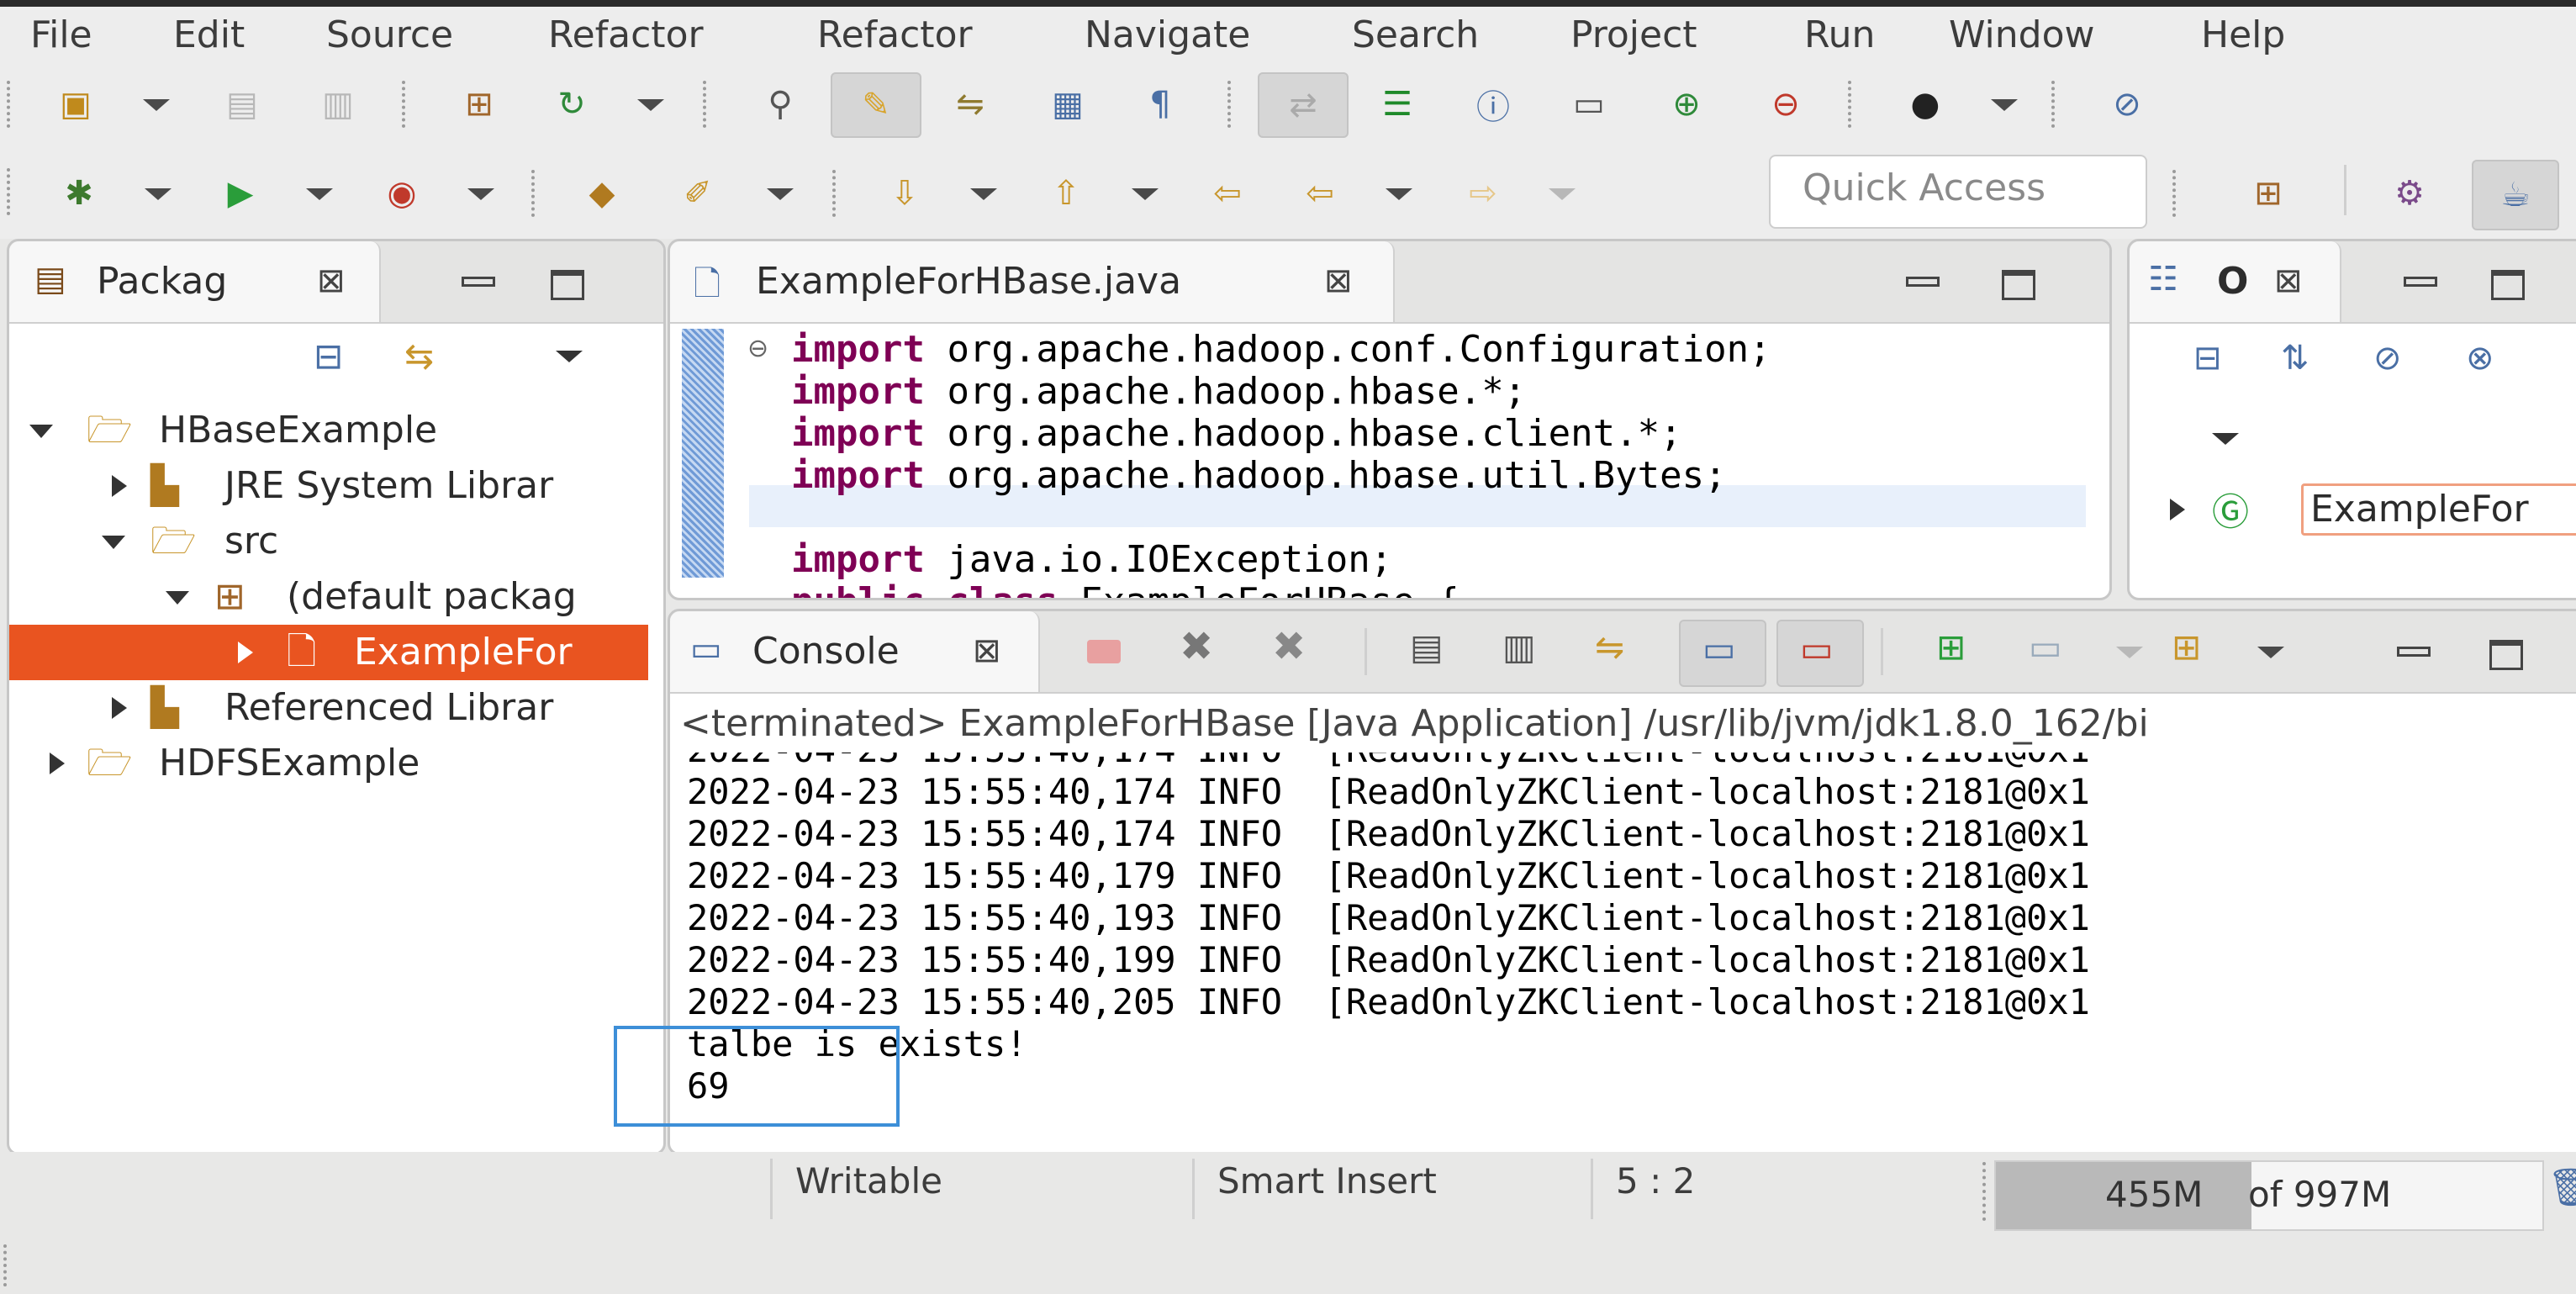 The height and width of the screenshot is (1294, 2576). What do you see at coordinates (479, 104) in the screenshot?
I see `open-type-icon: ⊞` at bounding box center [479, 104].